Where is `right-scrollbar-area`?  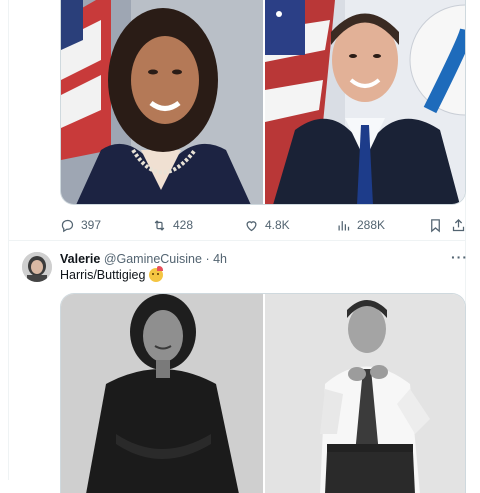 right-scrollbar-area is located at coordinates (472, 240).